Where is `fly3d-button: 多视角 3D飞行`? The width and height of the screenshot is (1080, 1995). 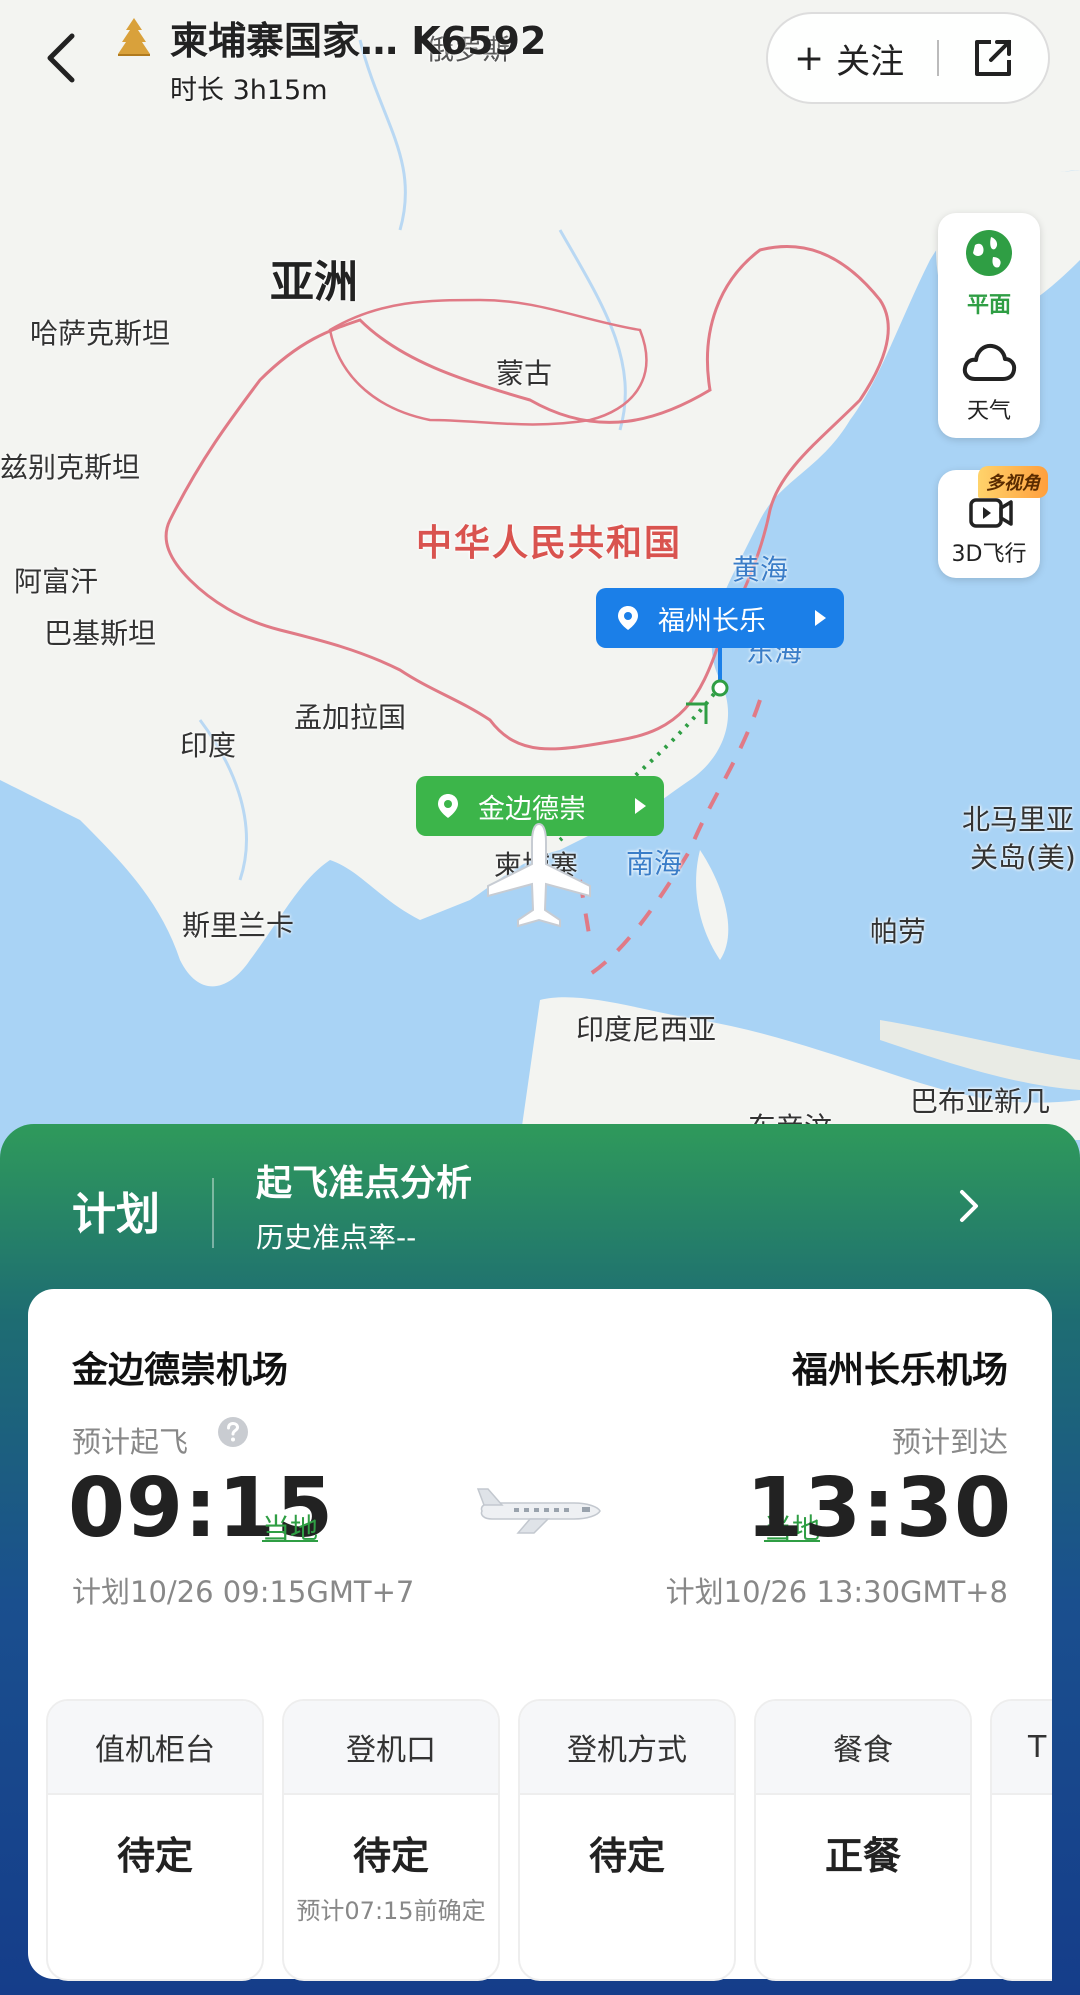
fly3d-button: 多视角 3D飞行 is located at coordinates (993, 522).